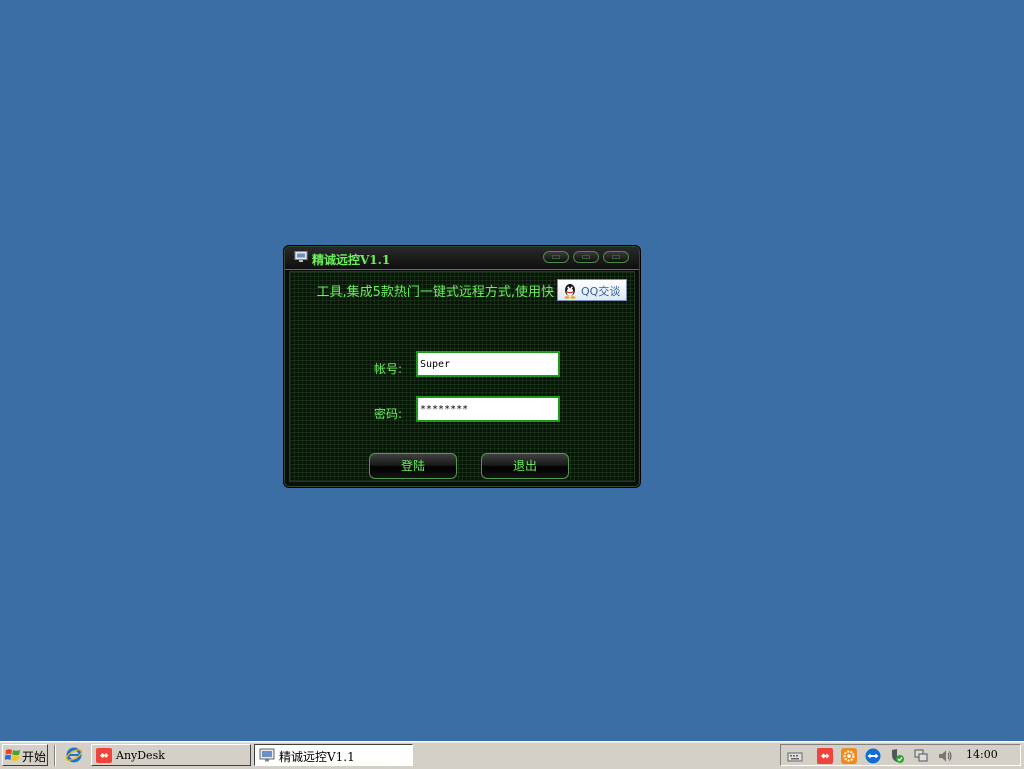  Describe the element at coordinates (388, 369) in the screenshot. I see `account-label: 帐号:` at that location.